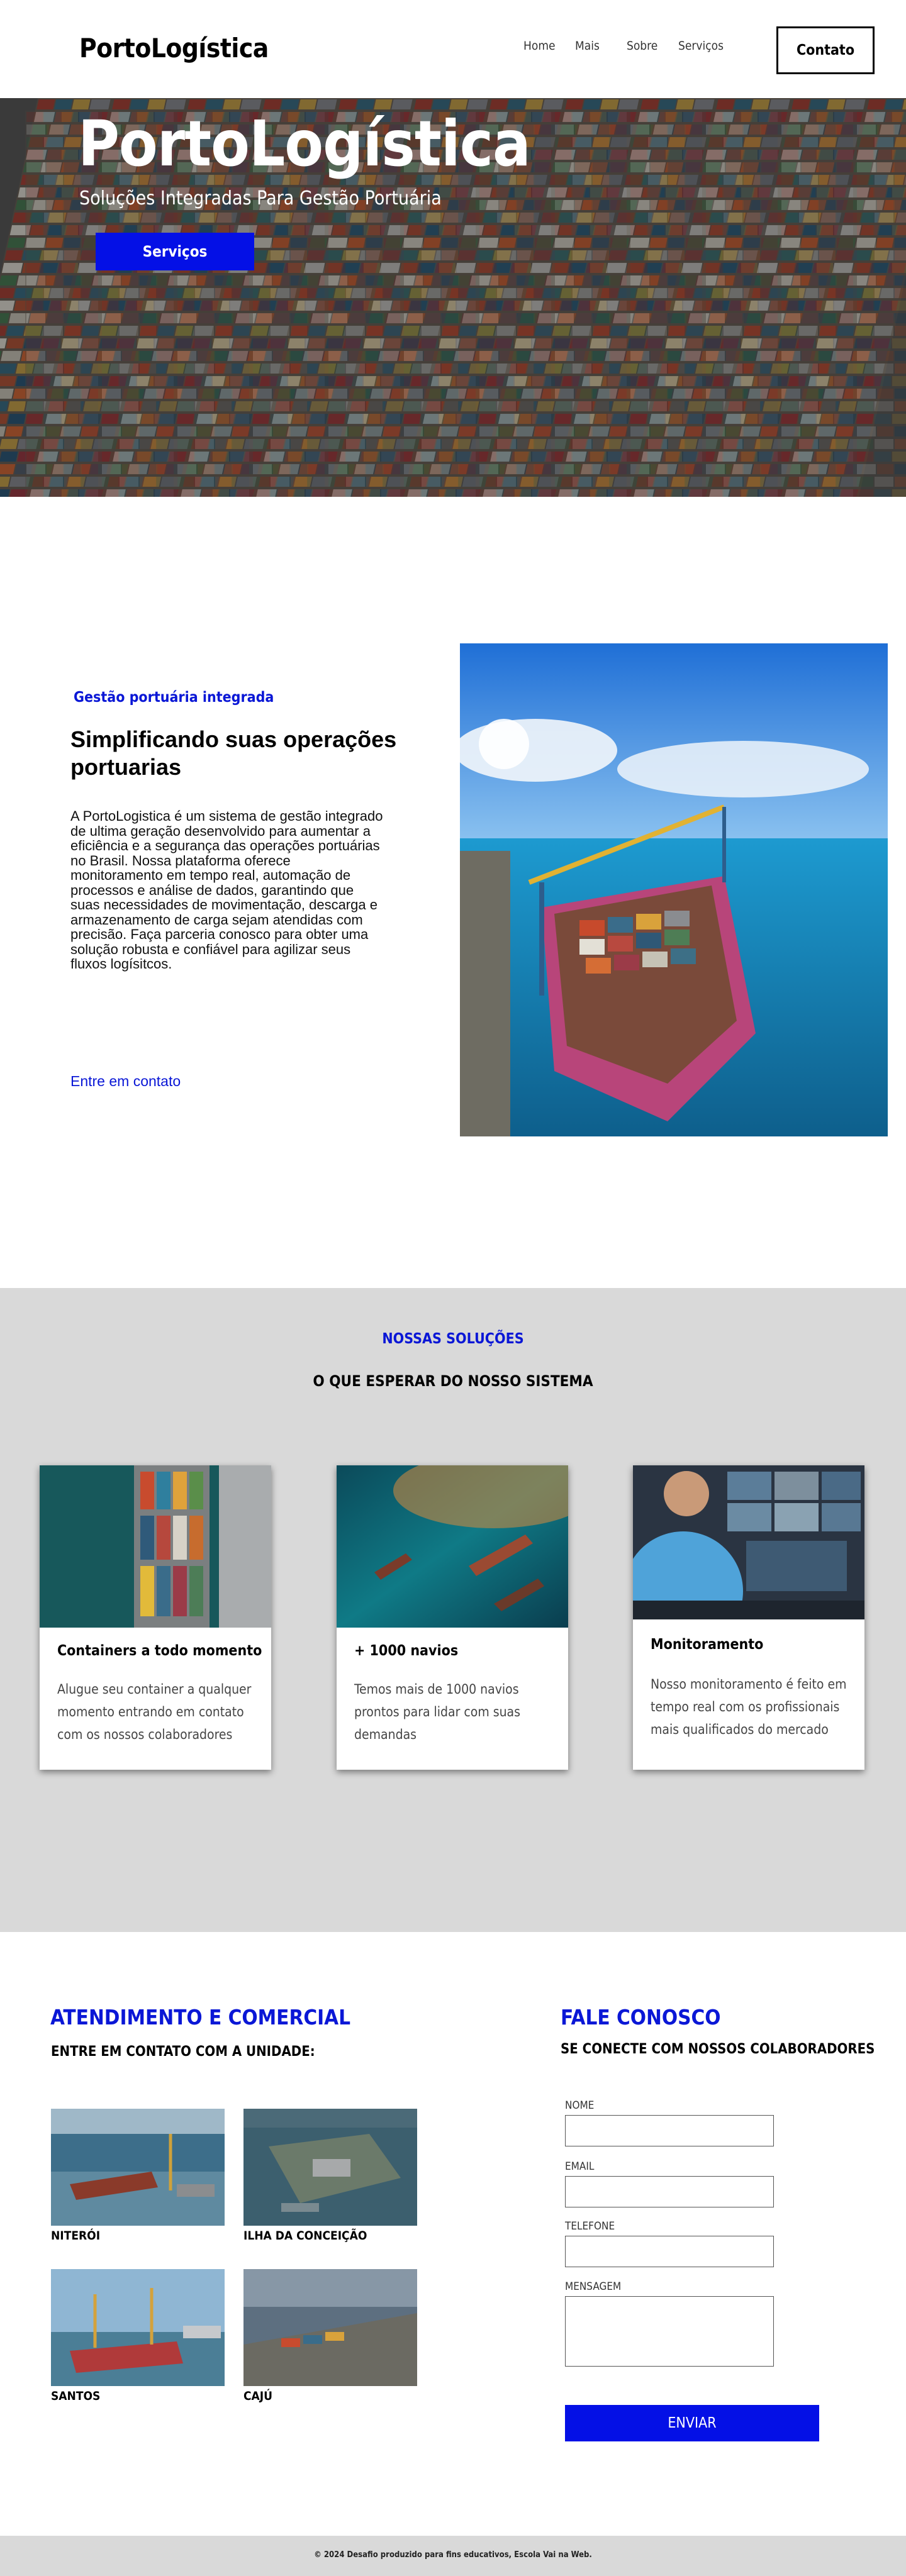 This screenshot has height=2576, width=906. Describe the element at coordinates (76, 2236) in the screenshot. I see `unit-label: NITERÓI` at that location.